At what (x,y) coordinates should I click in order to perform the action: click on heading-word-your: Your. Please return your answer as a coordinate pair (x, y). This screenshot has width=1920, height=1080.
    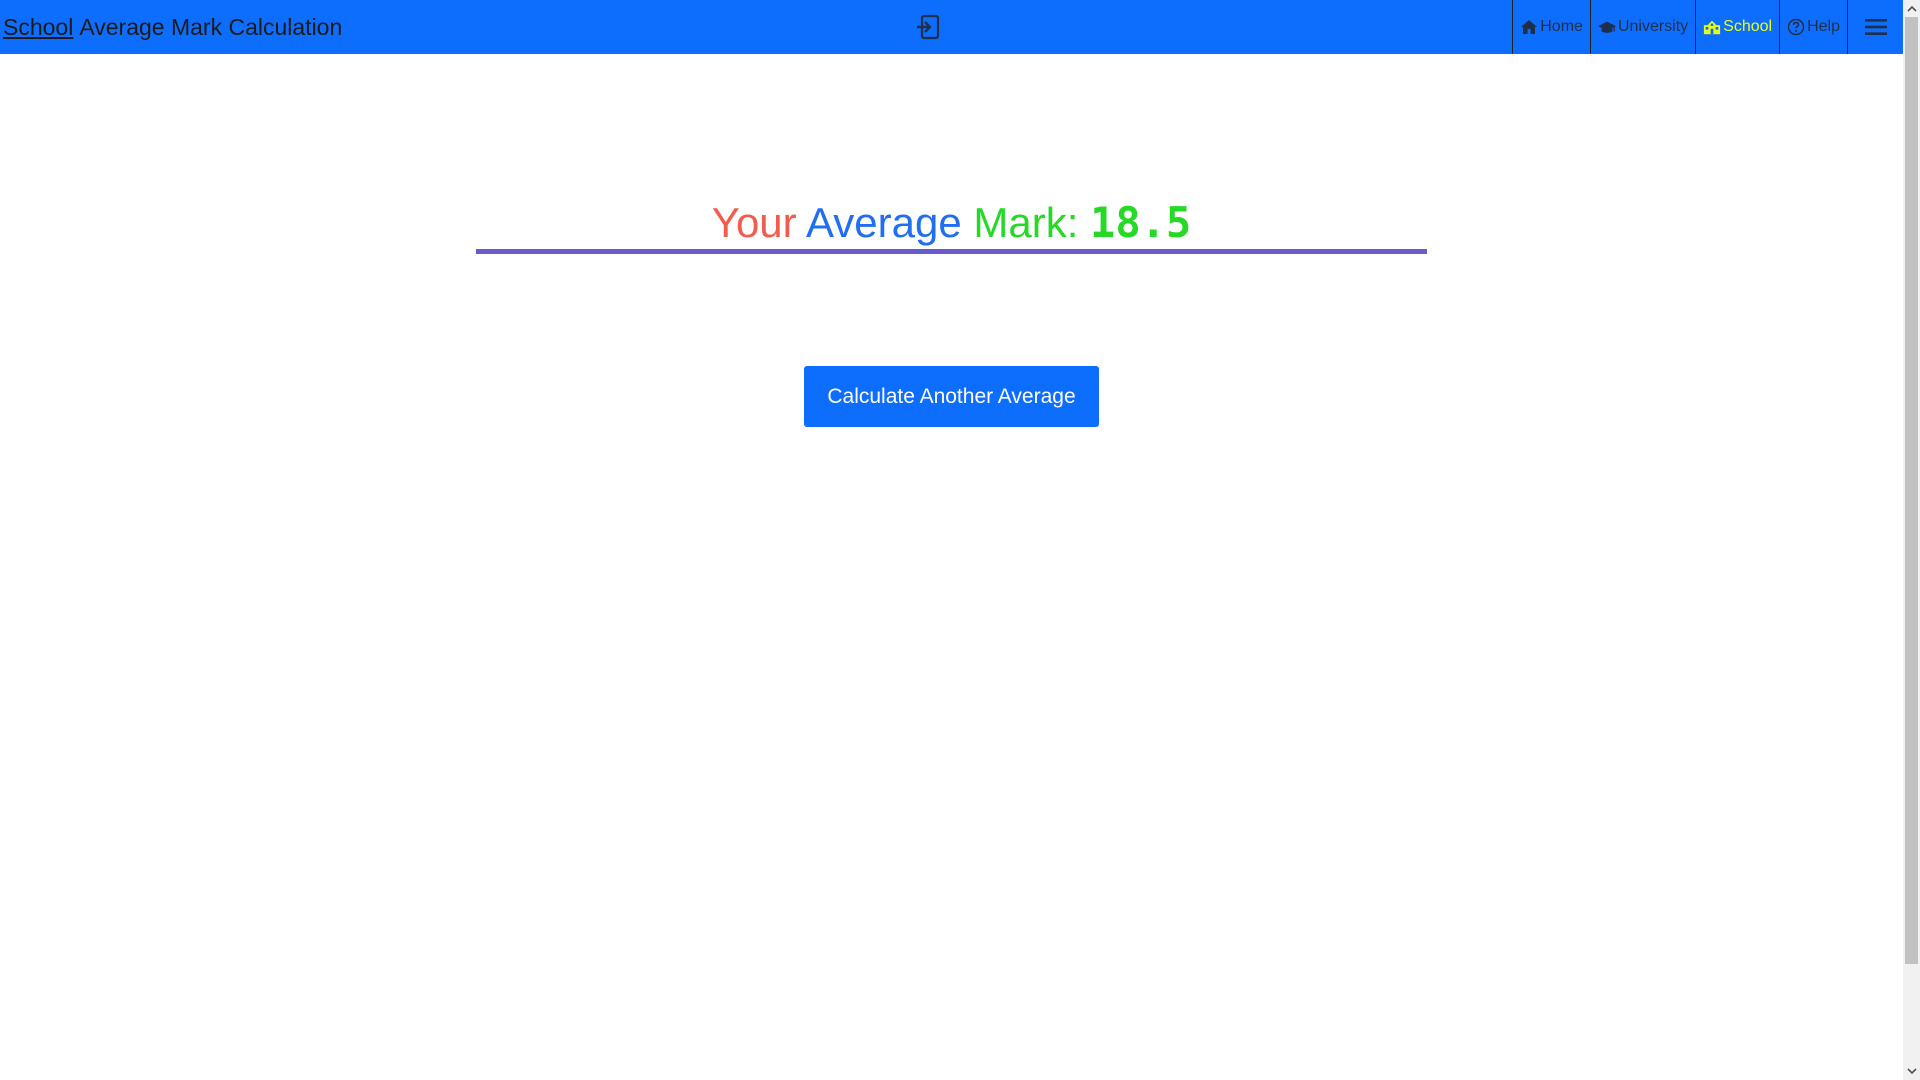
    Looking at the image, I should click on (754, 222).